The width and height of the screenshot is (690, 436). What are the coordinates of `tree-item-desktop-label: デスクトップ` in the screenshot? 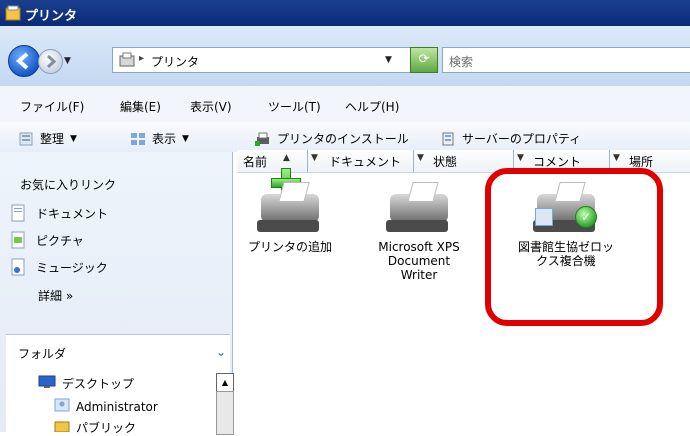 It's located at (98, 384).